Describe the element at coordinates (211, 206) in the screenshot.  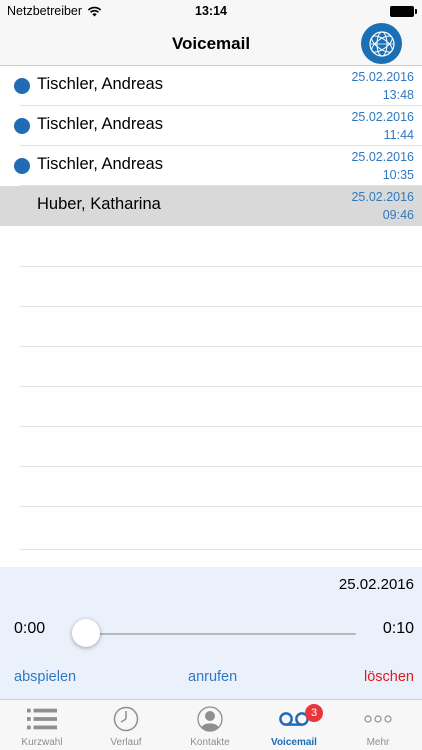
I see `voicemail-row-selected: Huber, Katharina 25.02.2016 09:46` at that location.